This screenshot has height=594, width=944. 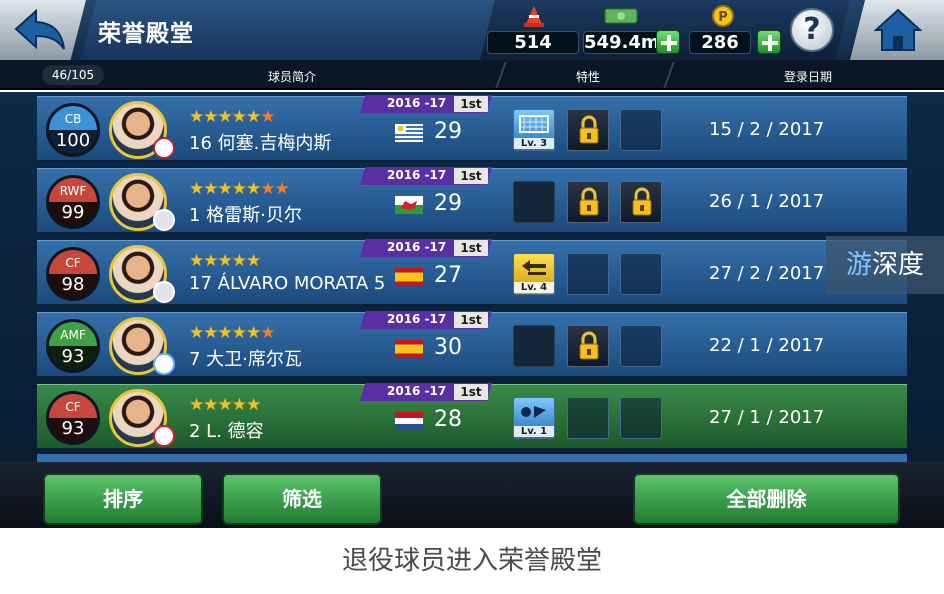 What do you see at coordinates (769, 42) in the screenshot?
I see `add-coins-button` at bounding box center [769, 42].